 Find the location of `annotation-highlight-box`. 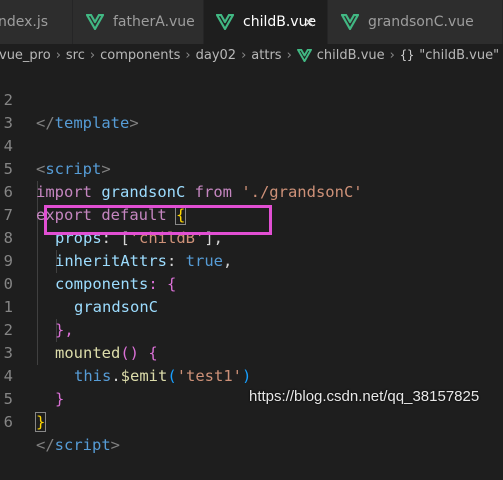

annotation-highlight-box is located at coordinates (158, 220).